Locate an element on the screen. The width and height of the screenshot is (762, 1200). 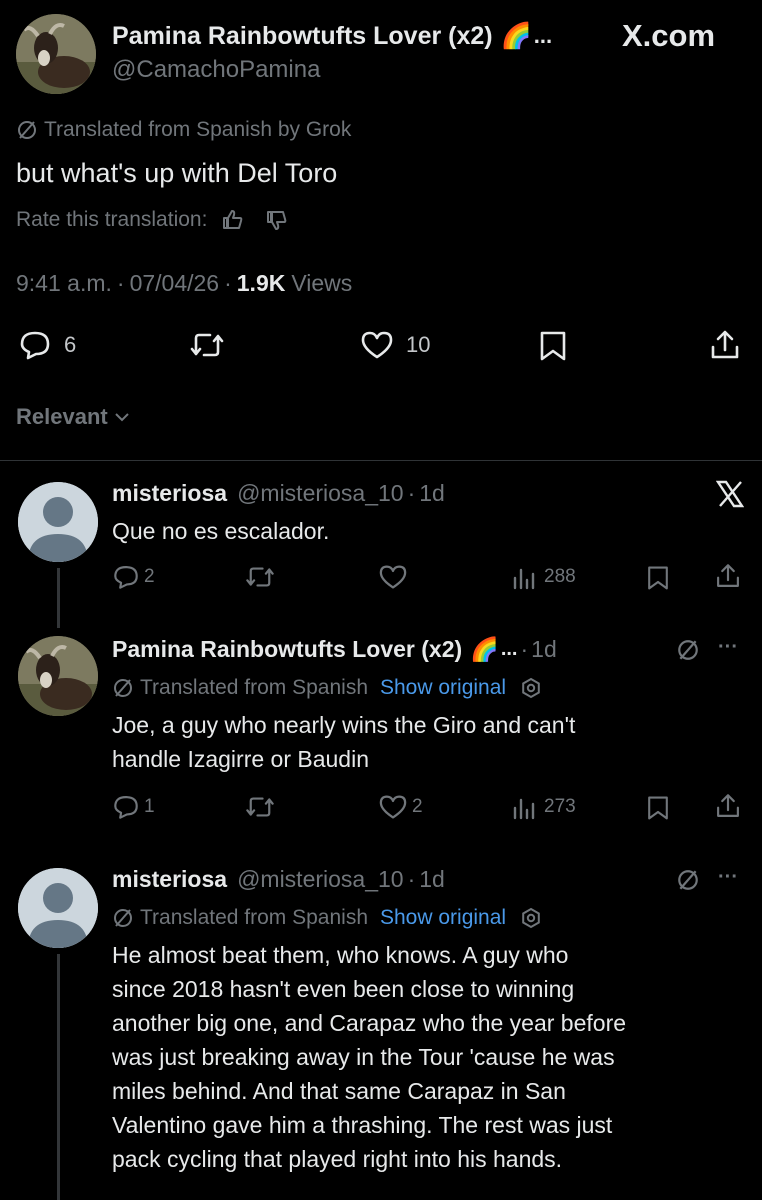
reply-action: 1 is located at coordinates (133, 807).